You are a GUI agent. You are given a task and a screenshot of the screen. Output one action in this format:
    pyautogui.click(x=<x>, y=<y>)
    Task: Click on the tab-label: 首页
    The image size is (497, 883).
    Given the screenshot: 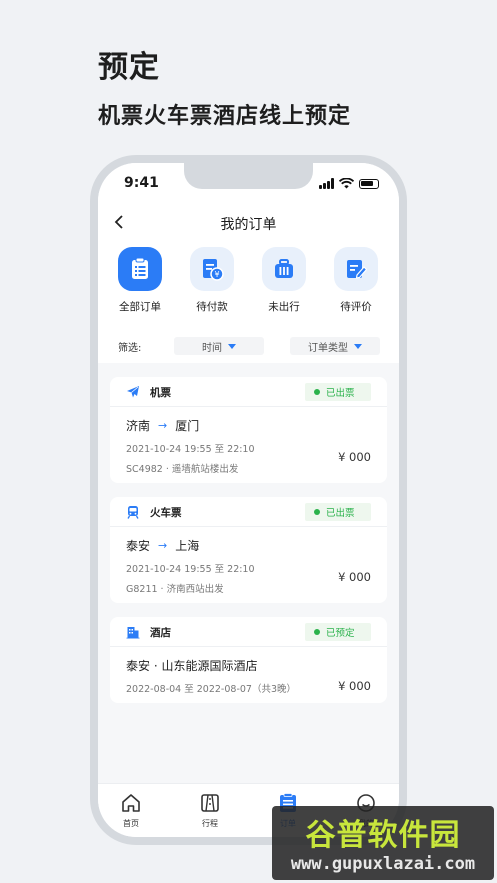 What is the action you would take?
    pyautogui.click(x=131, y=823)
    